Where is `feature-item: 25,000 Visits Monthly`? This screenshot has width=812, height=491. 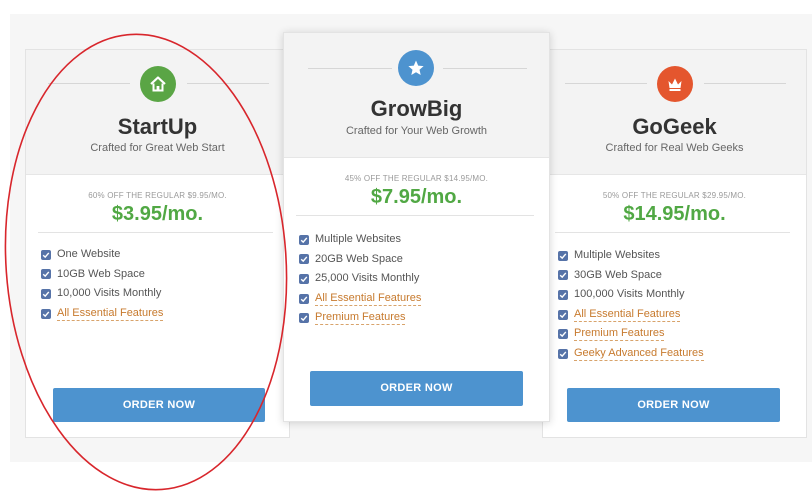
feature-item: 25,000 Visits Monthly is located at coordinates (360, 279).